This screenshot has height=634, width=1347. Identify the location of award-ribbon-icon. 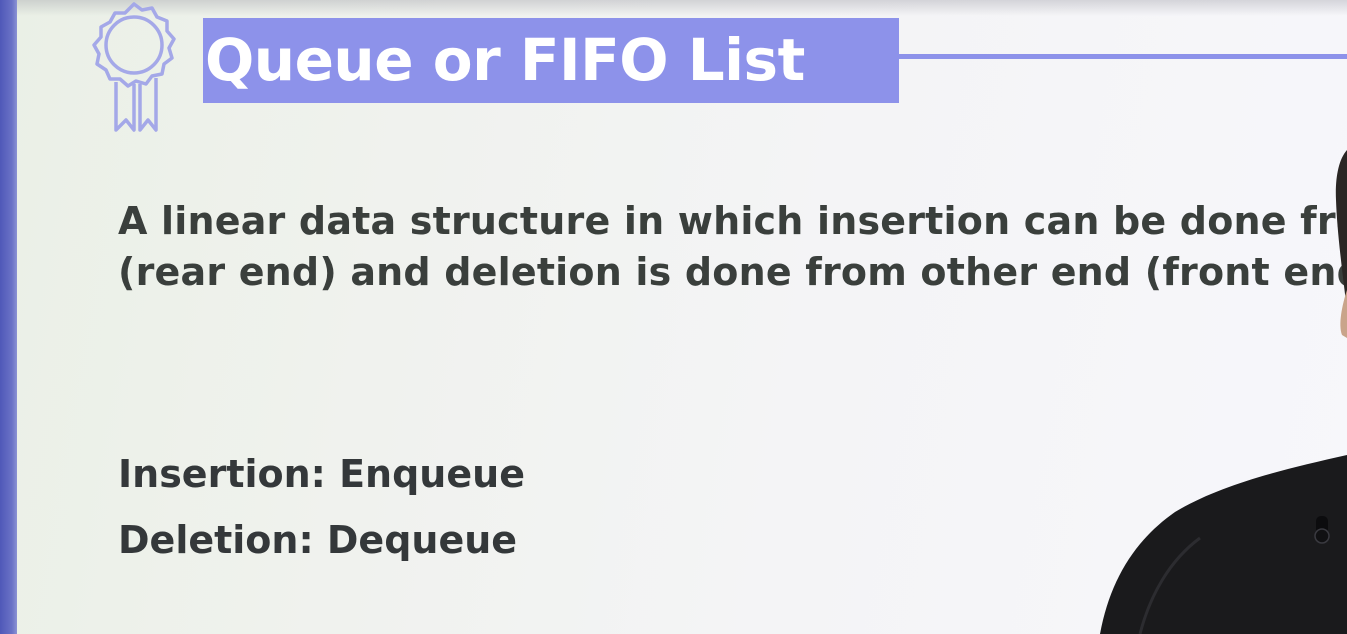
(134, 67).